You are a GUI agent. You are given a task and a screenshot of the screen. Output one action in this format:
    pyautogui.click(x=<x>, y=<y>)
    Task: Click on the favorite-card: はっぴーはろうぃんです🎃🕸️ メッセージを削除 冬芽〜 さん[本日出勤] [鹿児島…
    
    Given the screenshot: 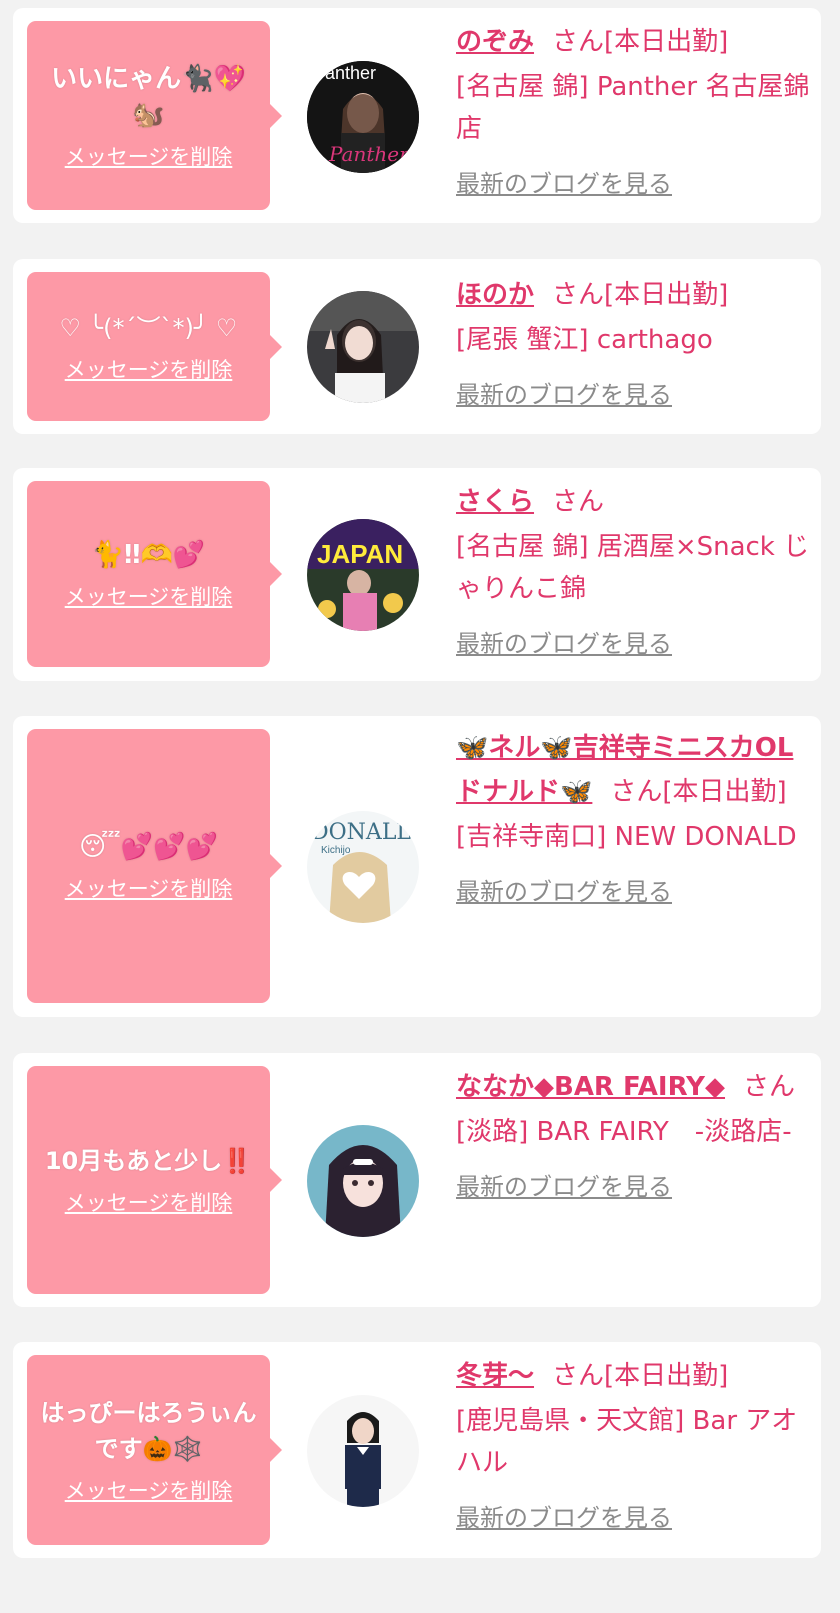 What is the action you would take?
    pyautogui.click(x=417, y=1450)
    